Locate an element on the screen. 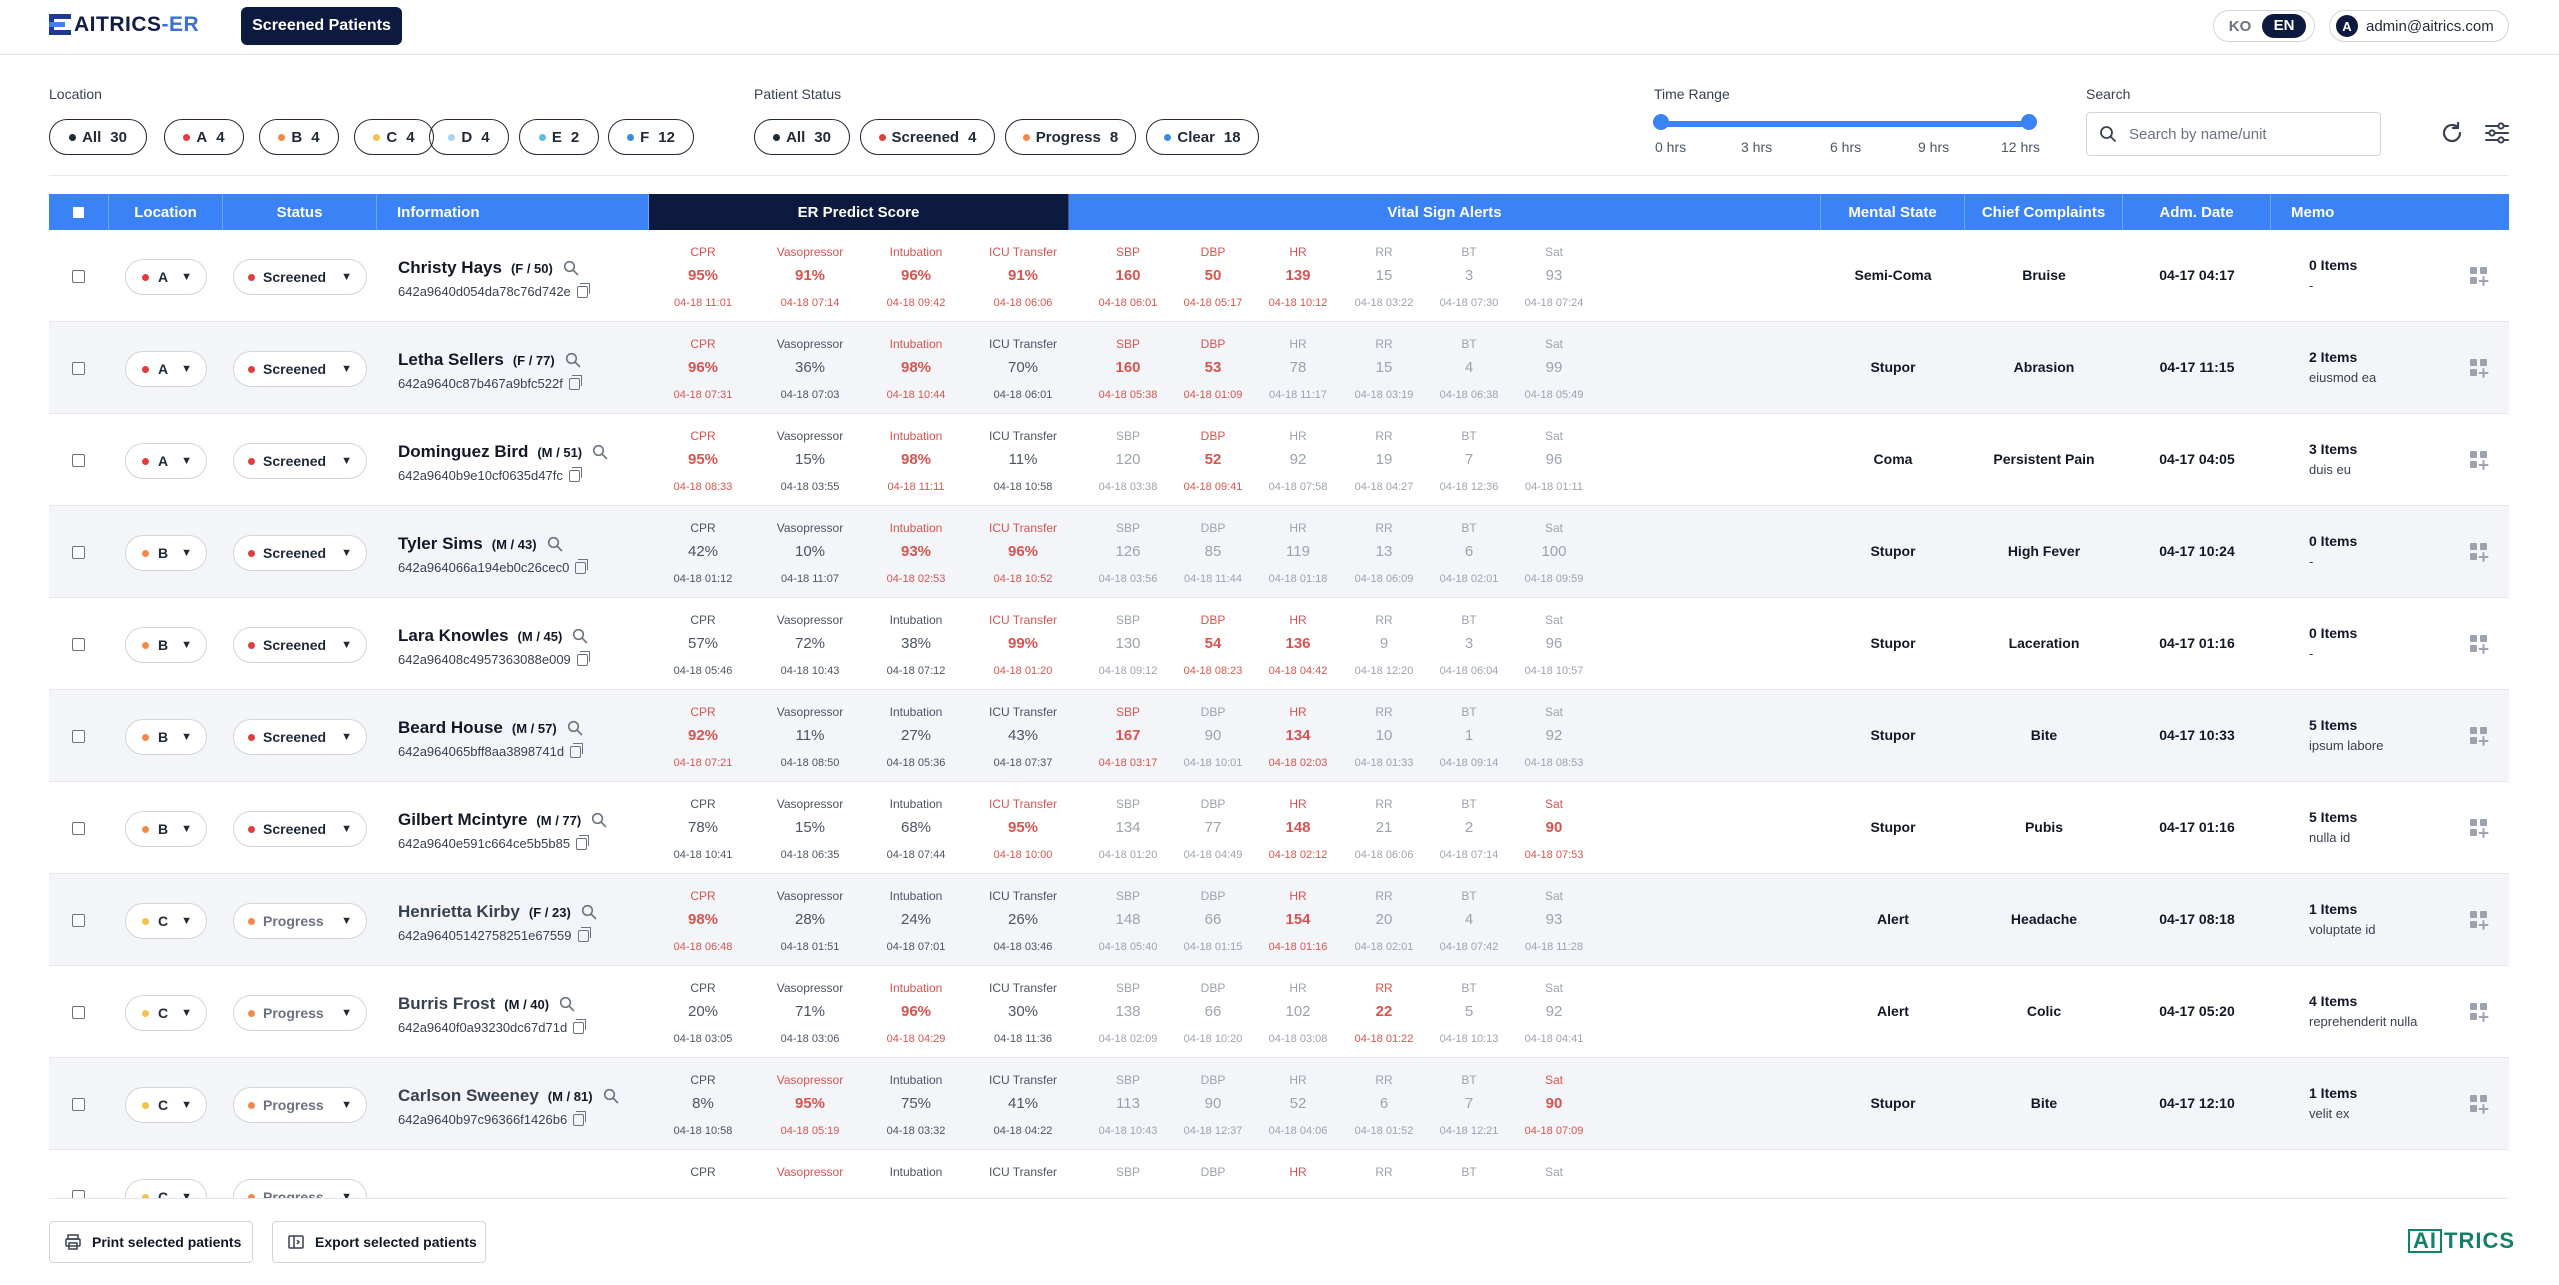 The image size is (2559, 1285). patient-name: Tyler Sims (M / 43) is located at coordinates (480, 544).